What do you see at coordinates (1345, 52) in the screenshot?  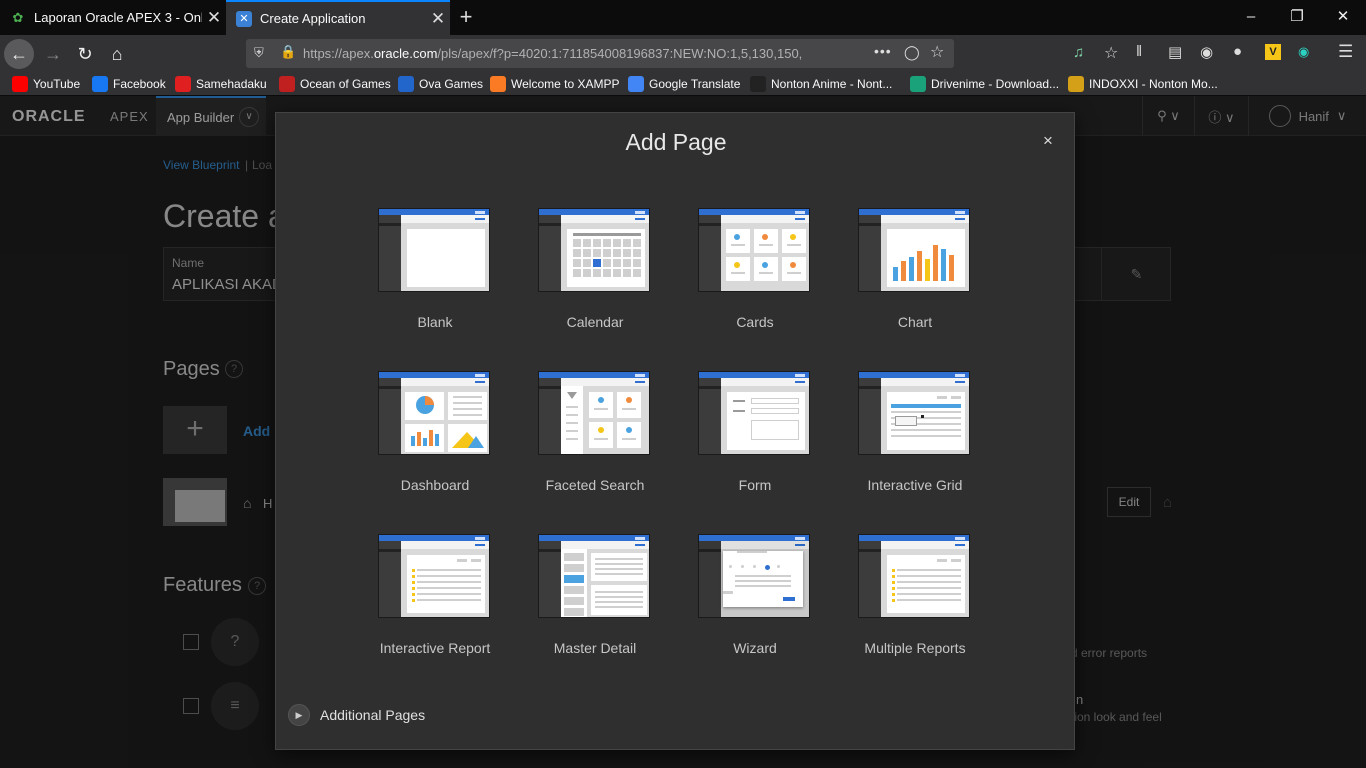 I see `menu-icon: ☰` at bounding box center [1345, 52].